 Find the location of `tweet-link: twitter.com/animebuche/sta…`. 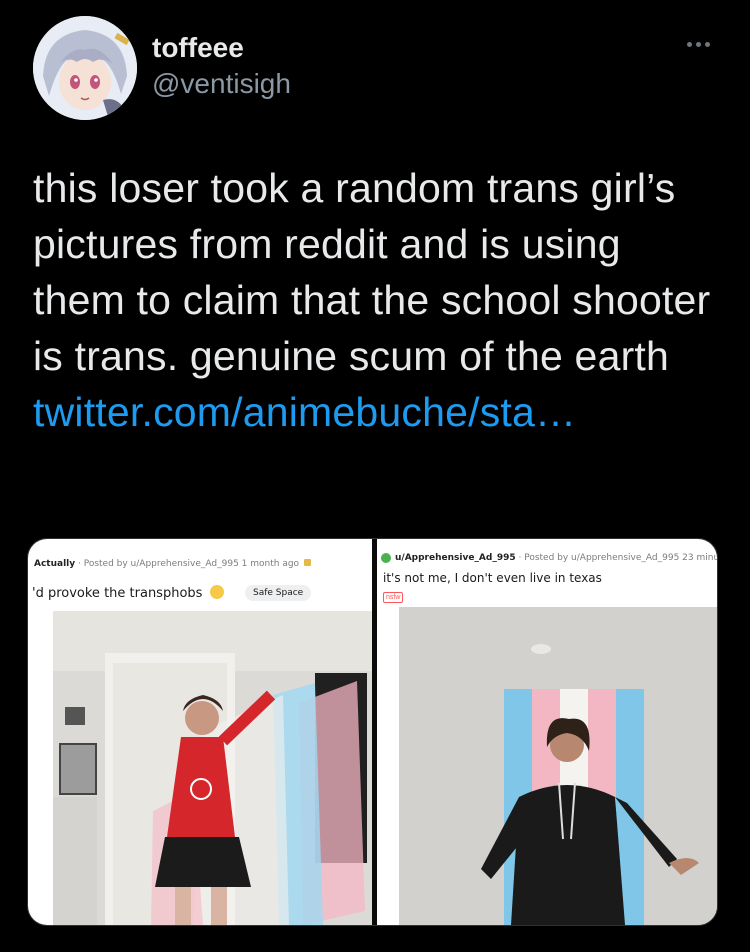

tweet-link: twitter.com/animebuche/sta… is located at coordinates (304, 412).